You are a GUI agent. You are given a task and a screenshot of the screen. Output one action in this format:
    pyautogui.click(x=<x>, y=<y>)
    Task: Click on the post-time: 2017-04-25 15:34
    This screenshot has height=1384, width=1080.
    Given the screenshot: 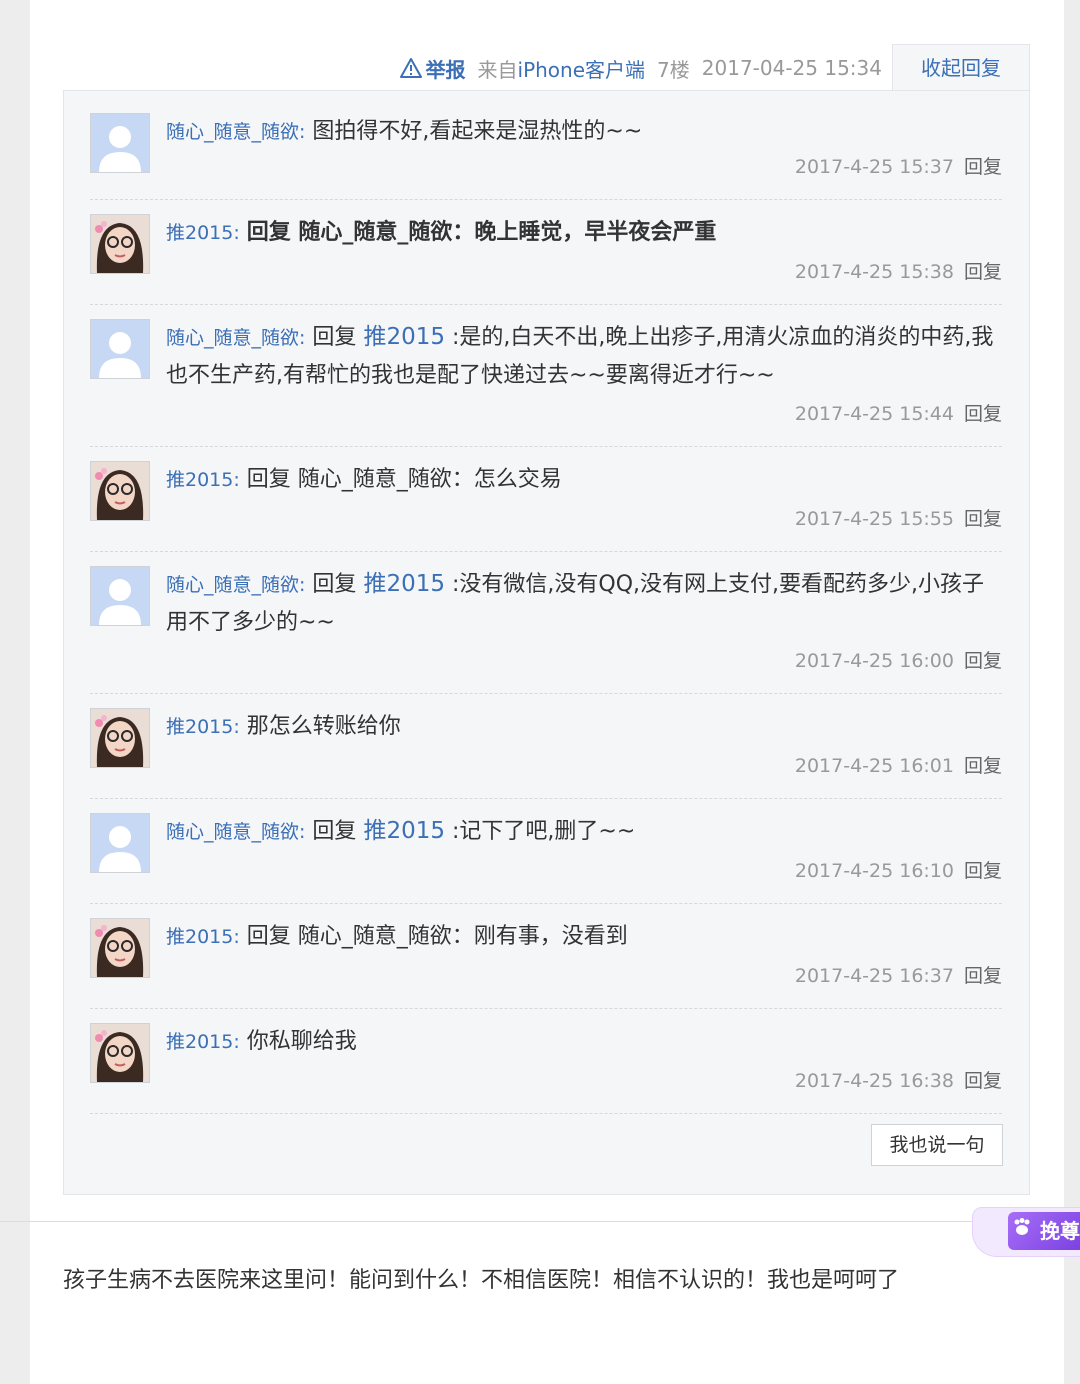 What is the action you would take?
    pyautogui.click(x=791, y=68)
    